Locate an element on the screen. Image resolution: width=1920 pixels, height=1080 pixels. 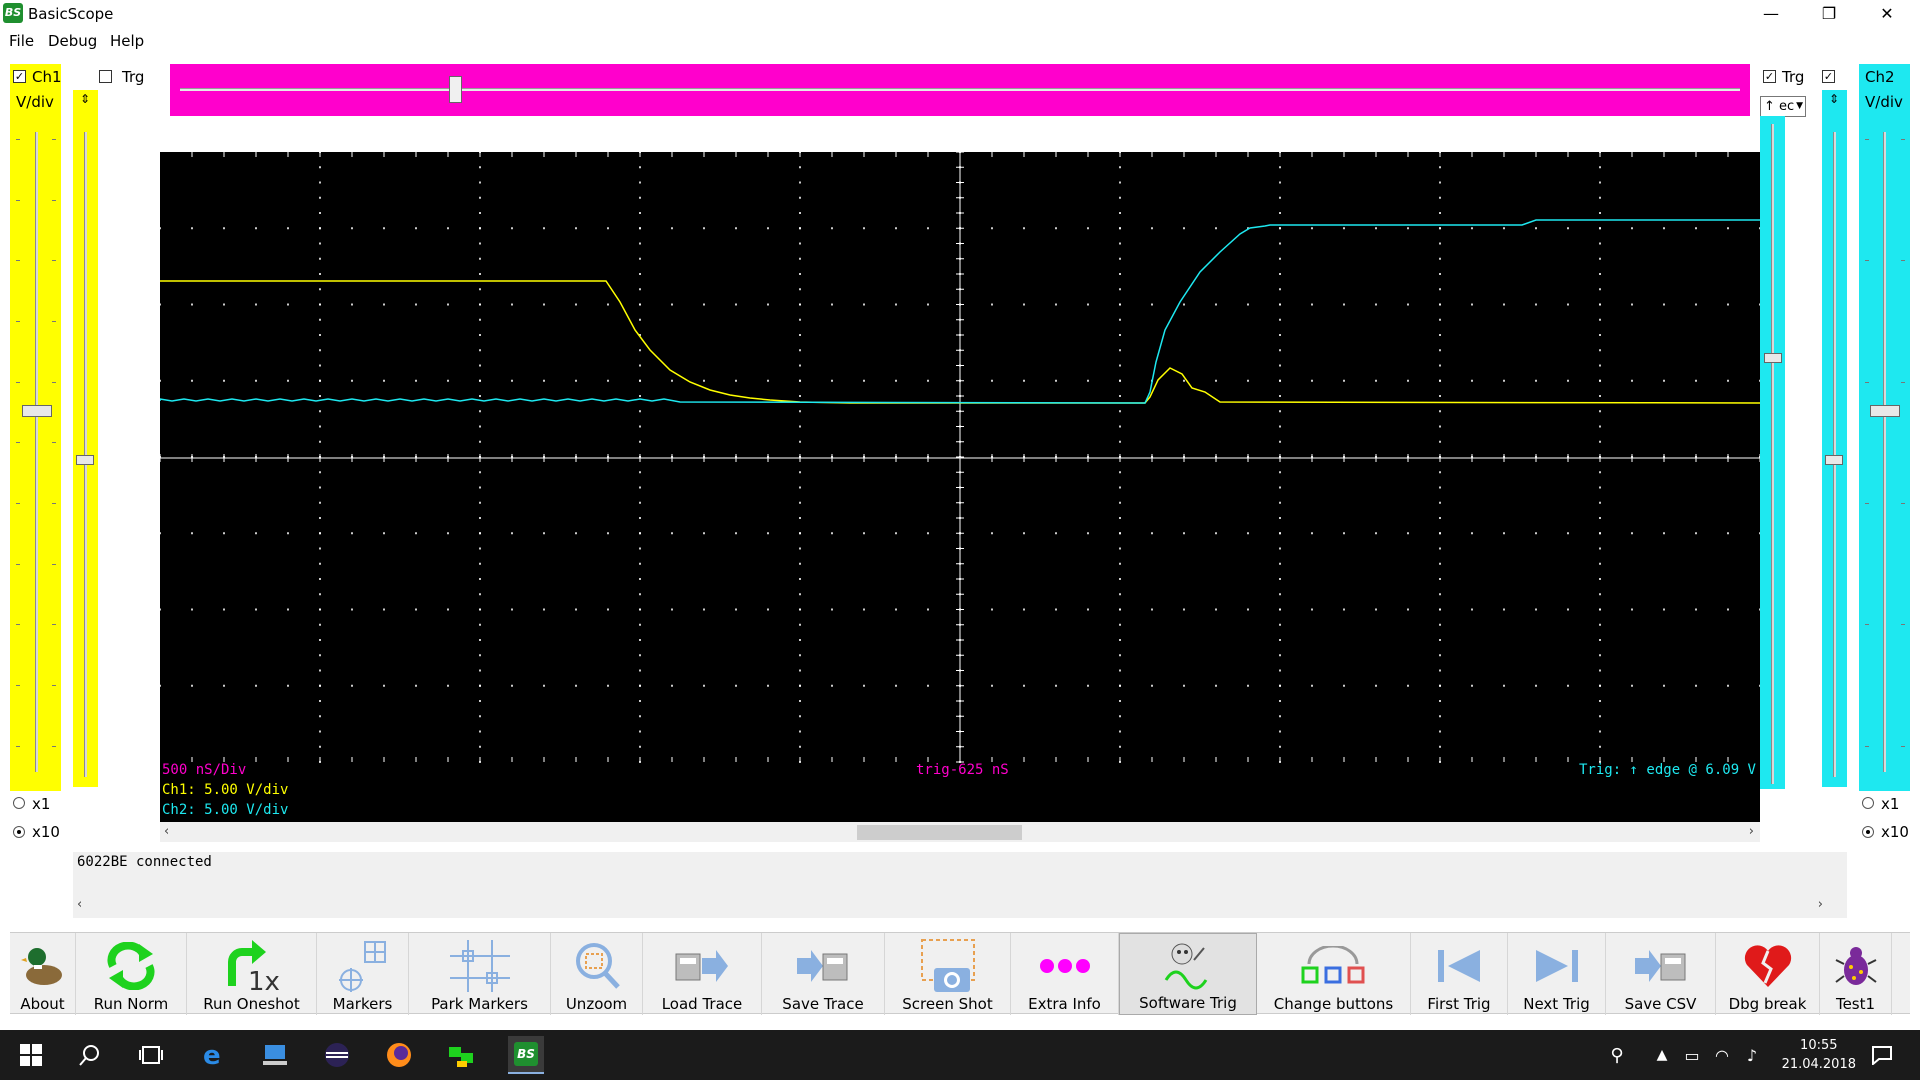
scroll-left-arrow: ‹ is located at coordinates (166, 832).